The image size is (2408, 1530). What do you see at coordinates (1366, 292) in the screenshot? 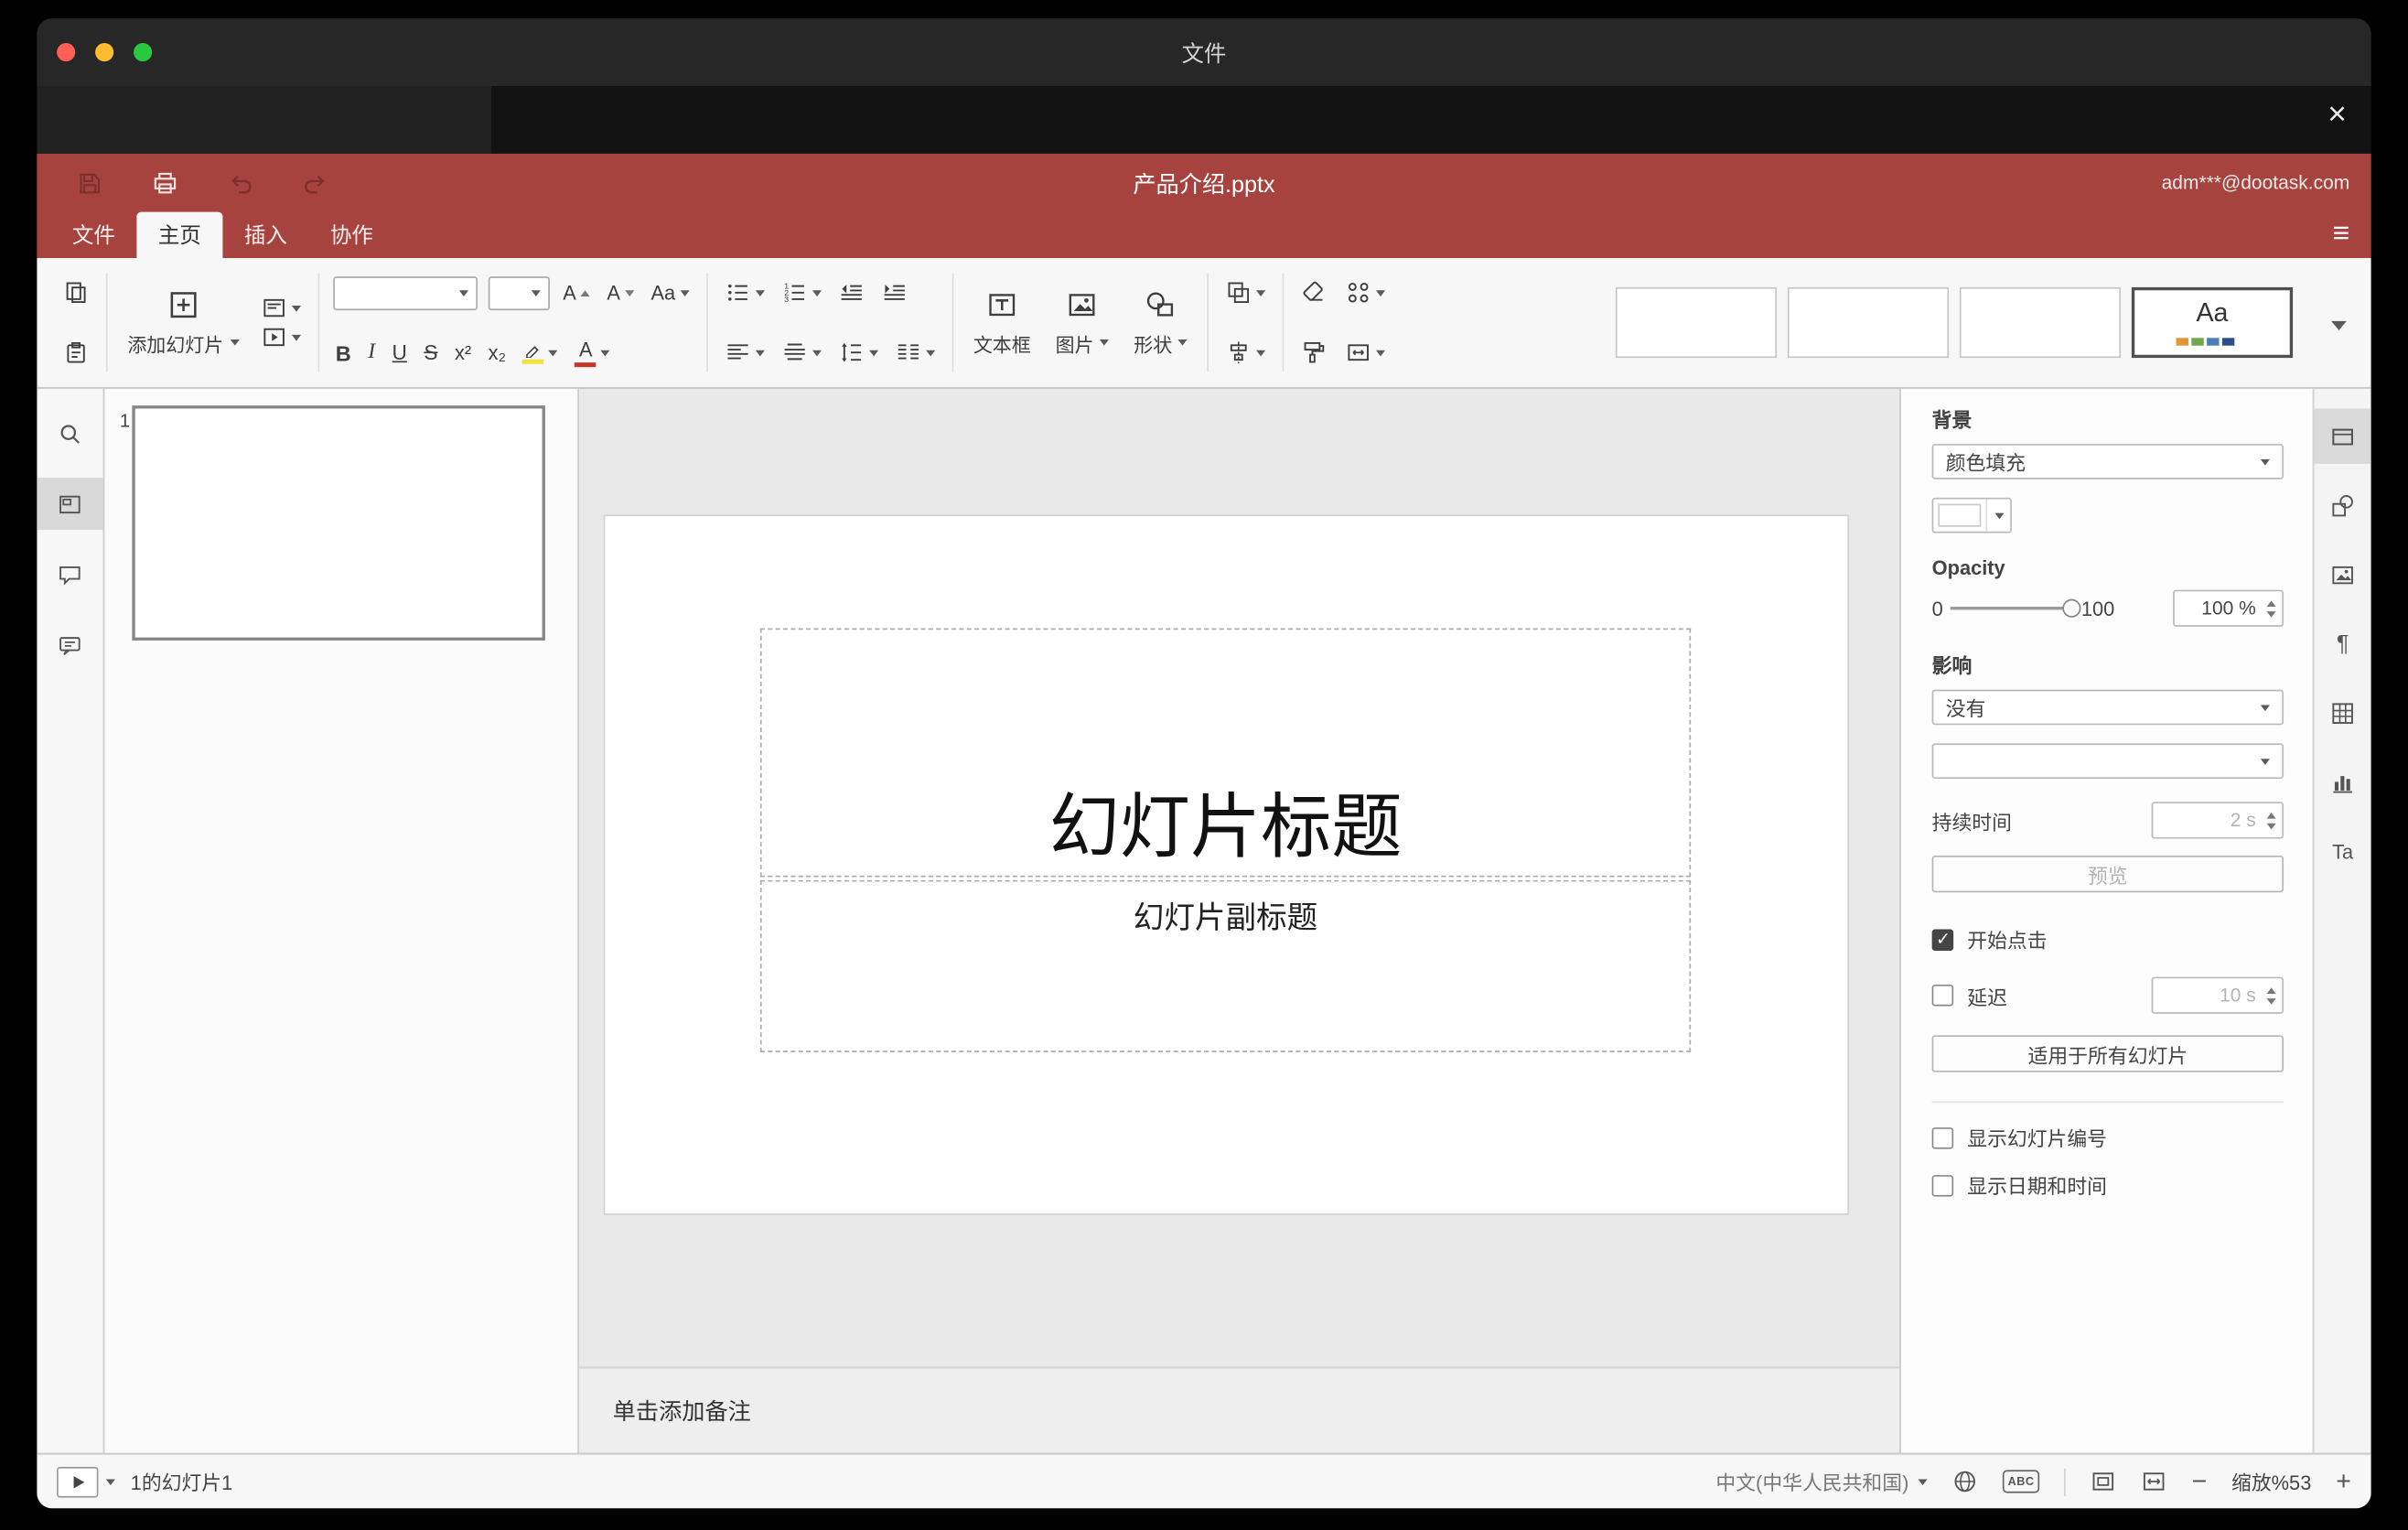
I see `color-scheme-button` at bounding box center [1366, 292].